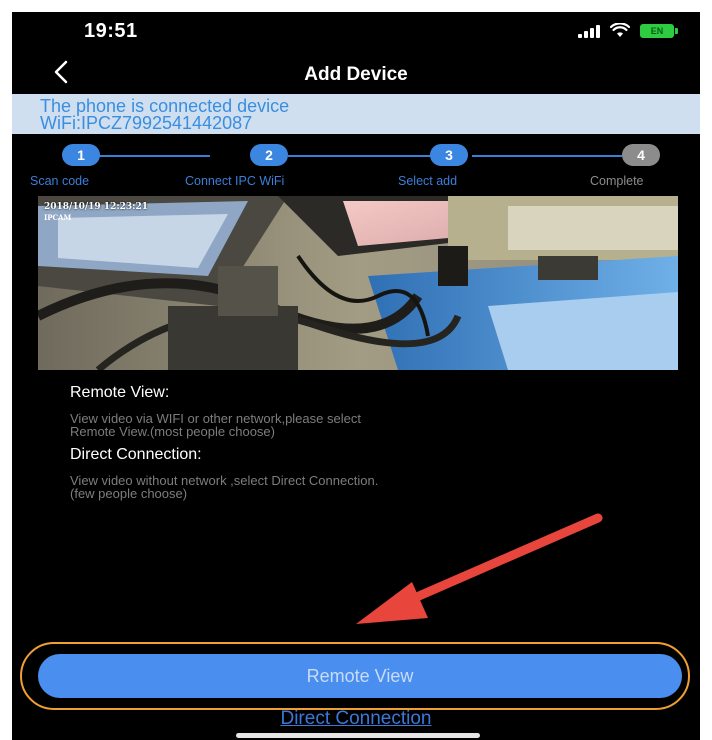  I want to click on status-time: 19:51, so click(111, 31).